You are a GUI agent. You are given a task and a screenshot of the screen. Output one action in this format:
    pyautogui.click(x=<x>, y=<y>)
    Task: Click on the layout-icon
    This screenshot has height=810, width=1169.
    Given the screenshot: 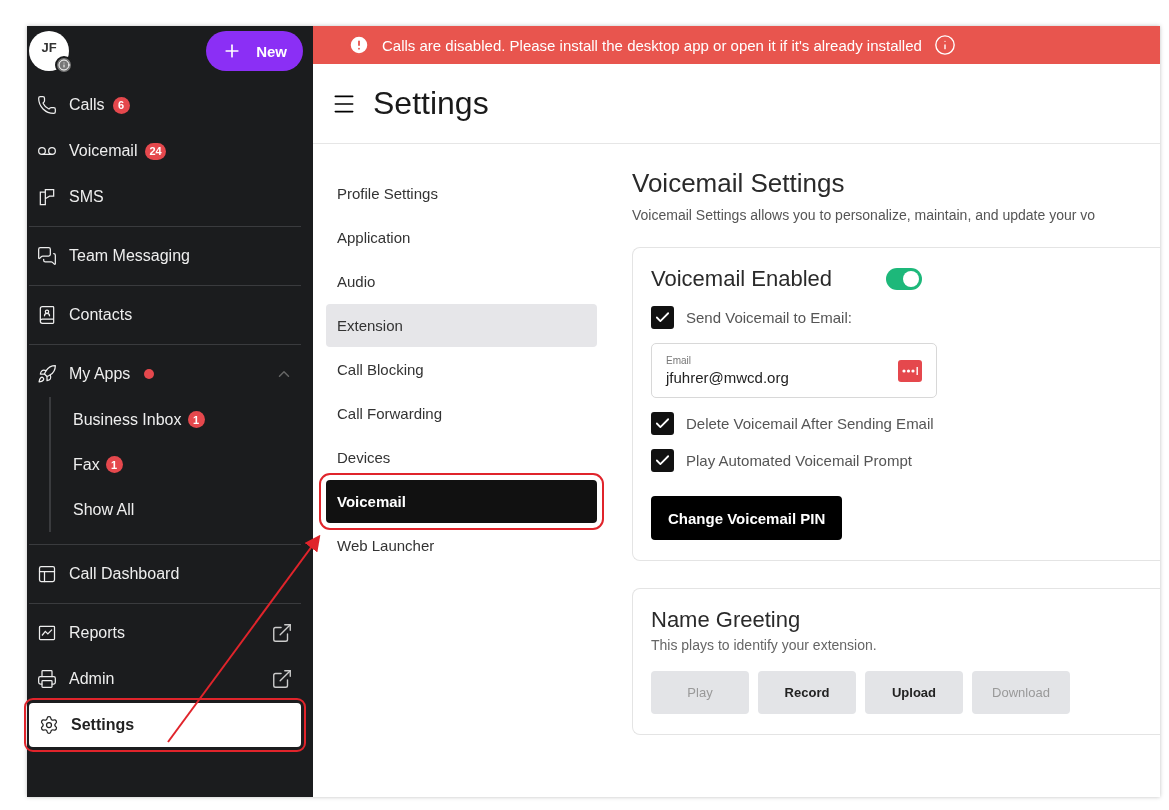 What is the action you would take?
    pyautogui.click(x=47, y=574)
    